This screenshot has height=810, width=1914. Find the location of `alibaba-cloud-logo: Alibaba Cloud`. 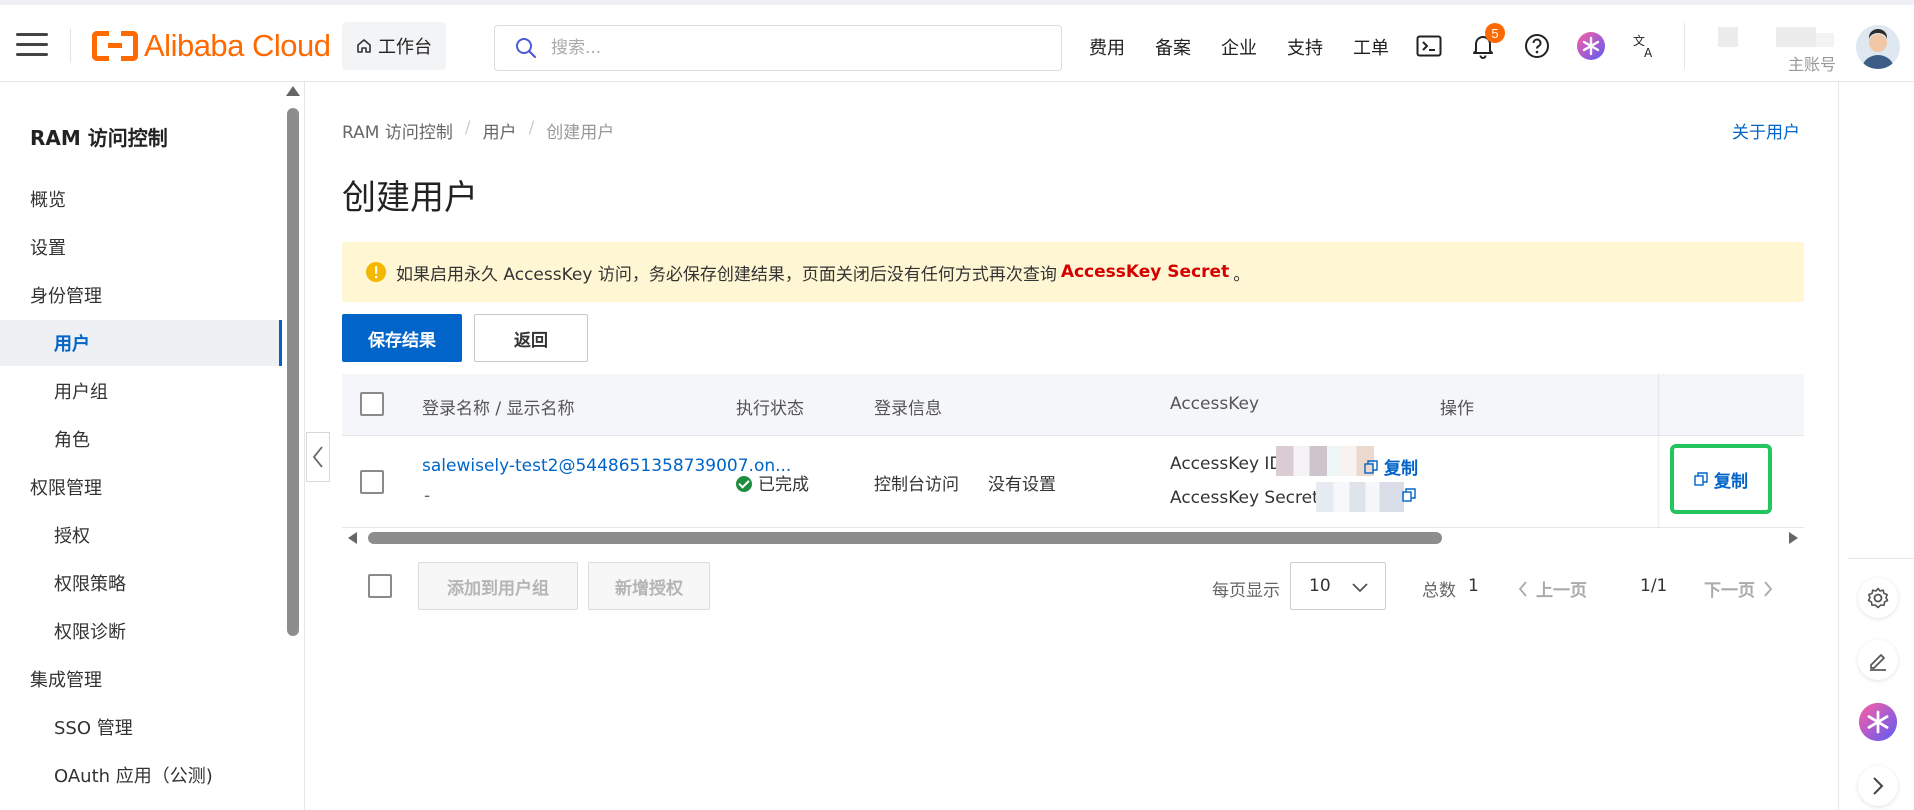

alibaba-cloud-logo: Alibaba Cloud is located at coordinates (211, 46).